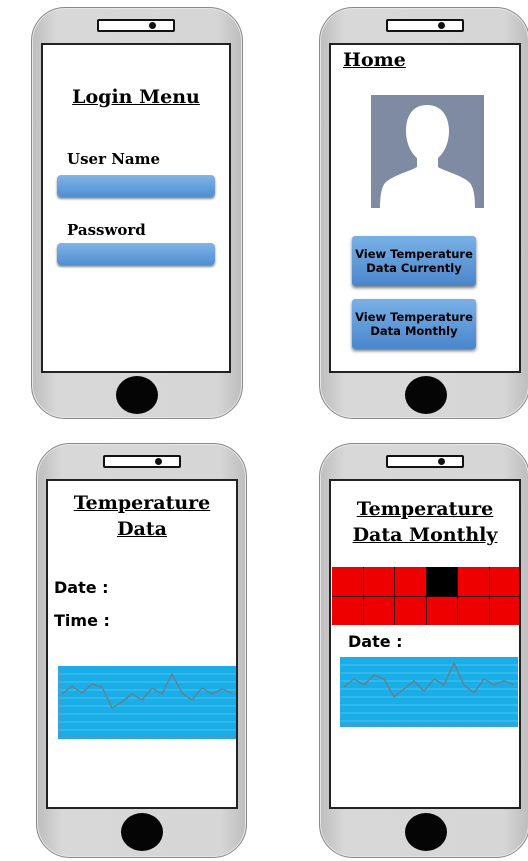 The width and height of the screenshot is (528, 861). I want to click on login-screen: Login Menu User Name Password, so click(136, 208).